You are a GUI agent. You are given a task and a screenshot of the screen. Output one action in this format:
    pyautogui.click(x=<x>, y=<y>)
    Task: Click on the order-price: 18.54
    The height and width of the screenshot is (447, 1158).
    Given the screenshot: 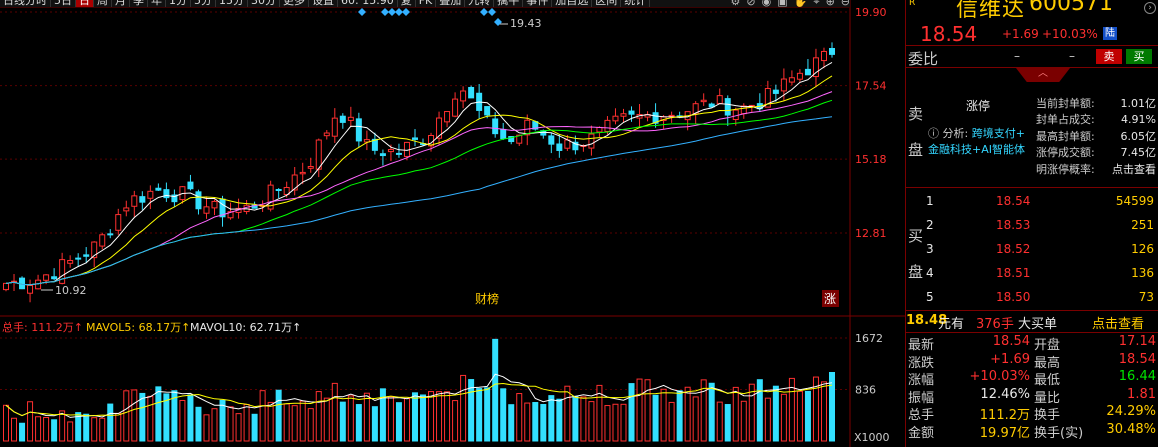 What is the action you would take?
    pyautogui.click(x=1013, y=201)
    